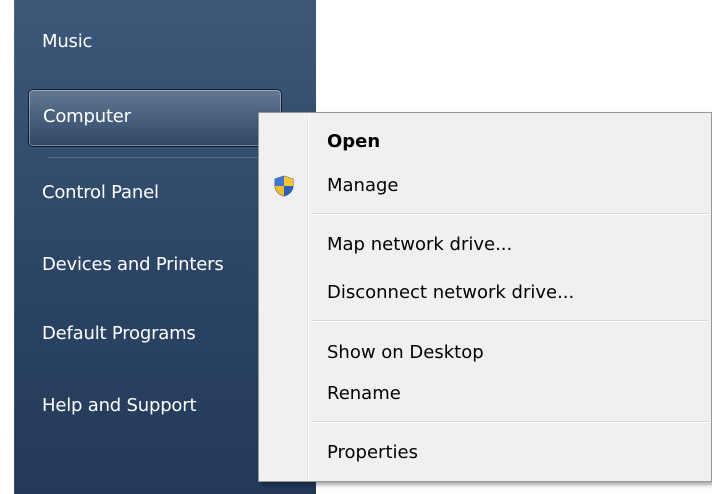  Describe the element at coordinates (485, 186) in the screenshot. I see `menu-item-manage: Manage` at that location.